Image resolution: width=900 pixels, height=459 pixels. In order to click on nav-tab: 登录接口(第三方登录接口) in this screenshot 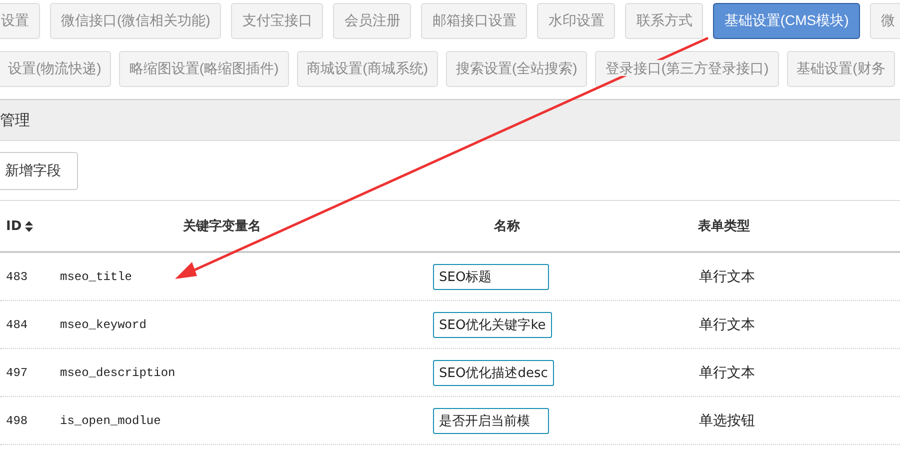, I will do `click(687, 69)`.